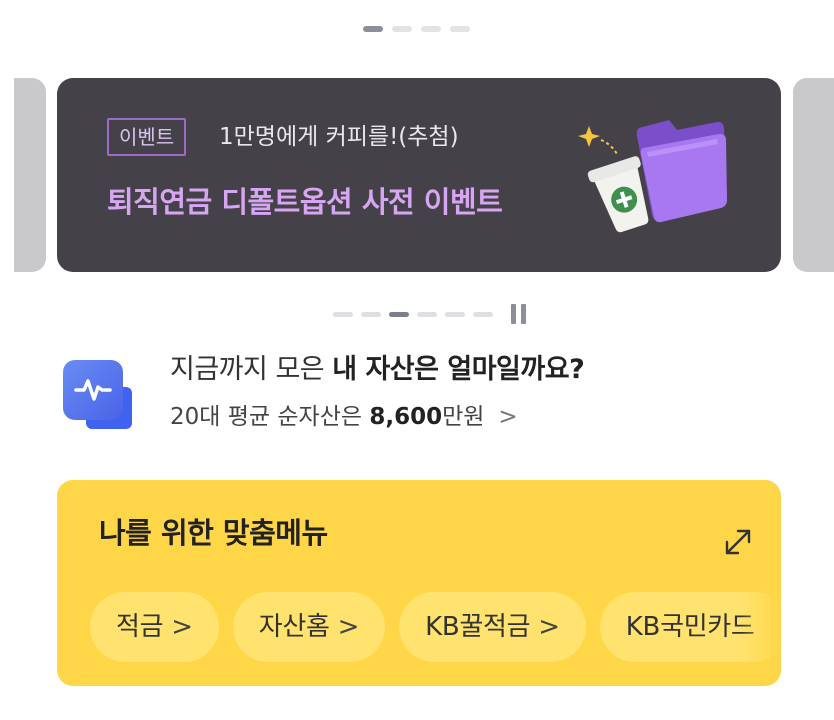 The height and width of the screenshot is (720, 834). What do you see at coordinates (738, 542) in the screenshot?
I see `expand-arrows-icon` at bounding box center [738, 542].